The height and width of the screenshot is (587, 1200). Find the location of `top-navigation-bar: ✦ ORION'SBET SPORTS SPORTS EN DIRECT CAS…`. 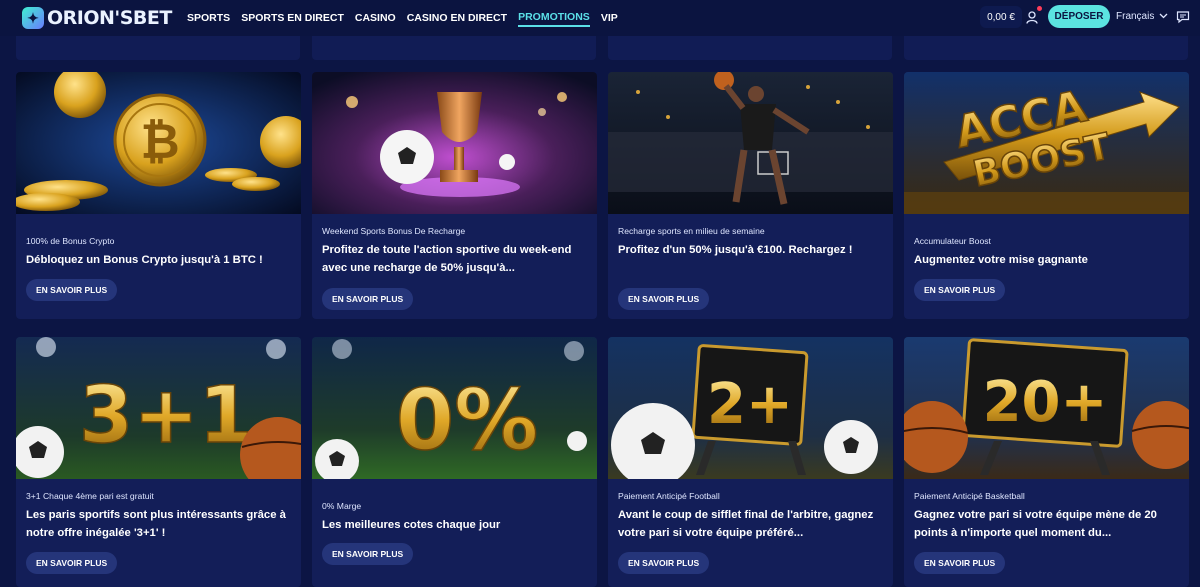

top-navigation-bar: ✦ ORION'SBET SPORTS SPORTS EN DIRECT CAS… is located at coordinates (600, 18).